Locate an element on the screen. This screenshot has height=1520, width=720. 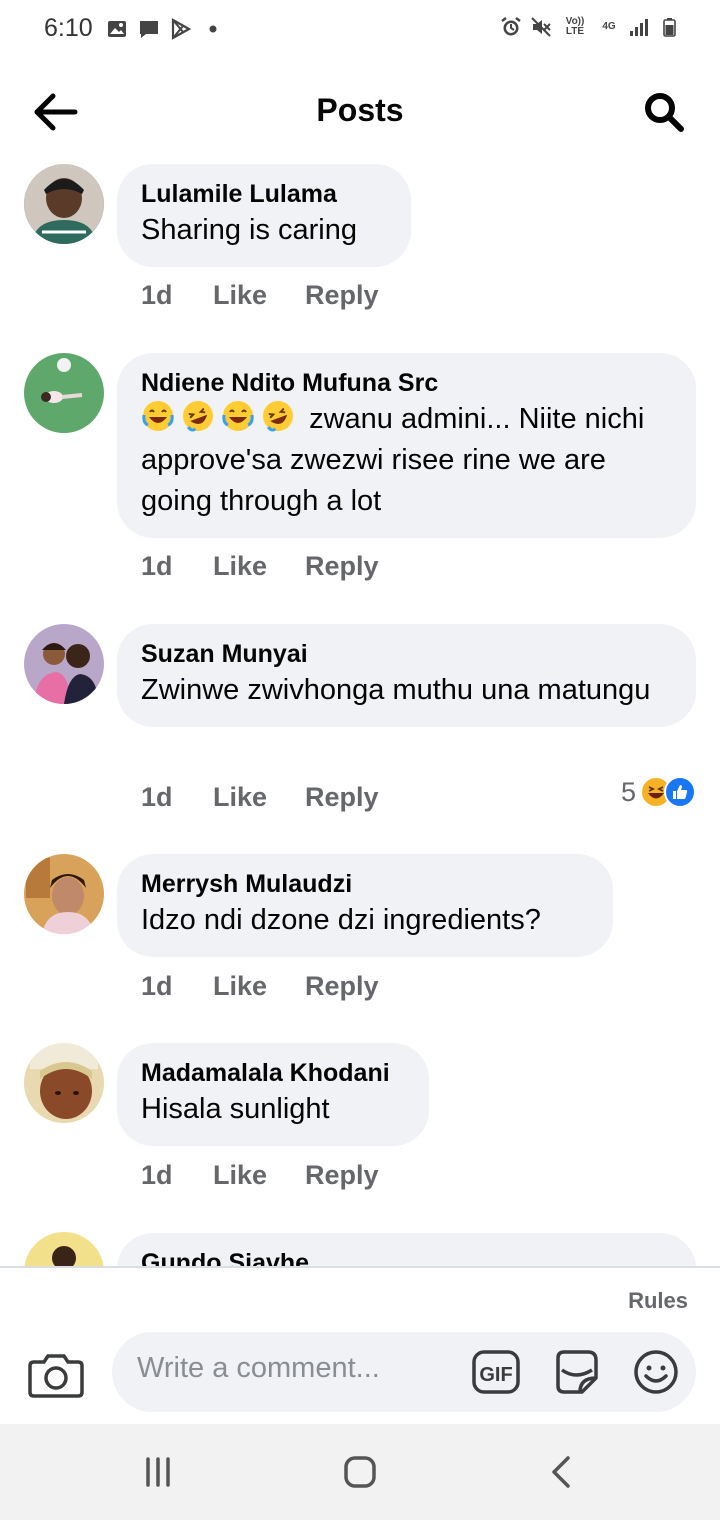
app-bar: Posts is located at coordinates (360, 112).